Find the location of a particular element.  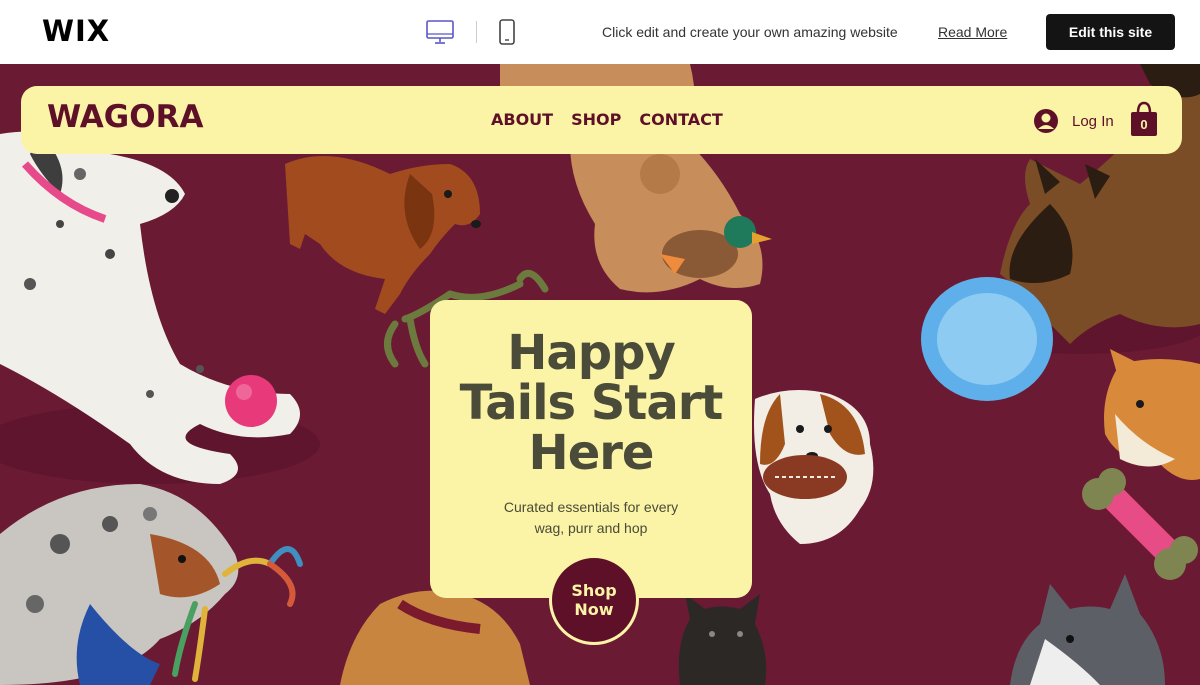

shop-now-line: Shop is located at coordinates (594, 590).